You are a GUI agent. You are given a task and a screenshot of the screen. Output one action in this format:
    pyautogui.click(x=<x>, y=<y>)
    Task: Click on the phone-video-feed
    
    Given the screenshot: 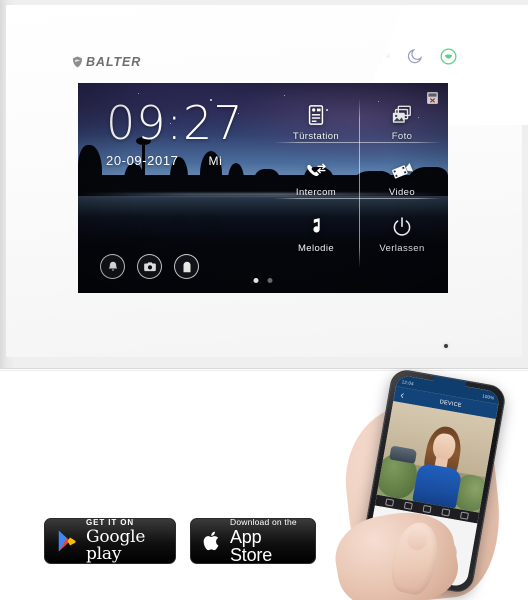 What is the action you would take?
    pyautogui.click(x=436, y=457)
    